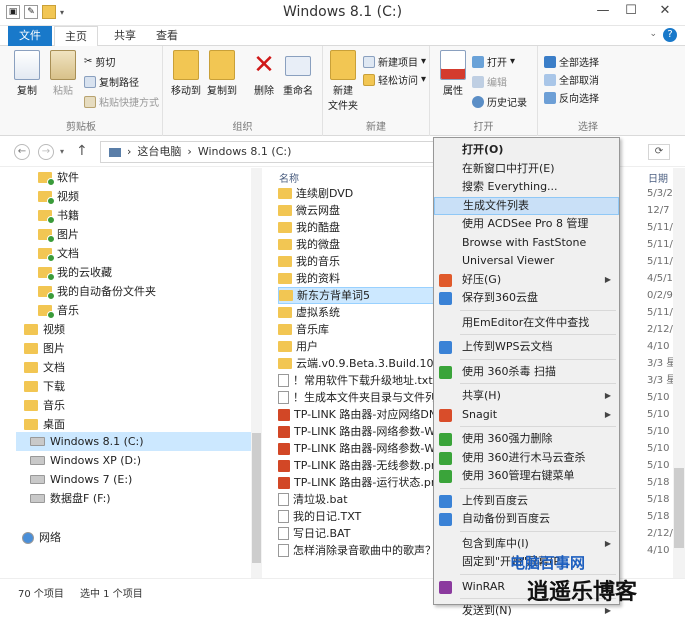 This screenshot has height=620, width=685. What do you see at coordinates (603, 11) in the screenshot?
I see `minimize-button: —` at bounding box center [603, 11].